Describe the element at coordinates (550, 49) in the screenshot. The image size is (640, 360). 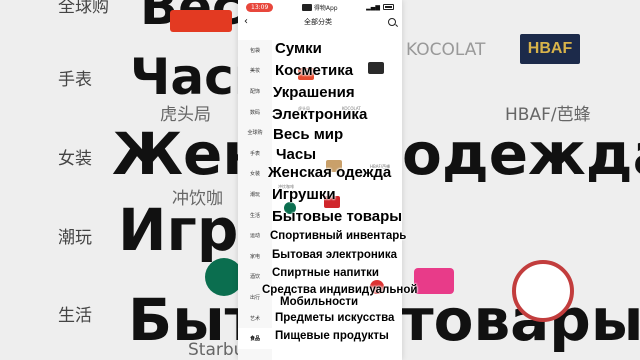
I see `hbaf-logo: HBAF` at that location.